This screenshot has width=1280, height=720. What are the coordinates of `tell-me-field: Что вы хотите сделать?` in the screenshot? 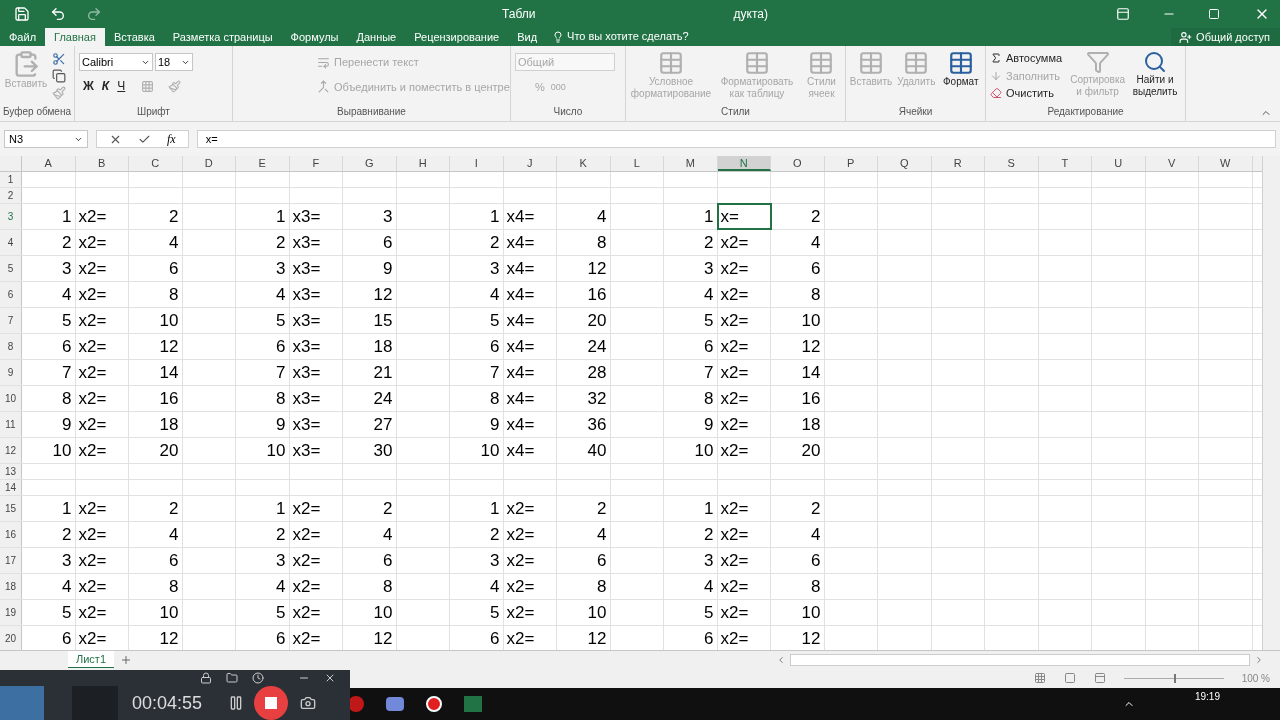 It's located at (628, 37).